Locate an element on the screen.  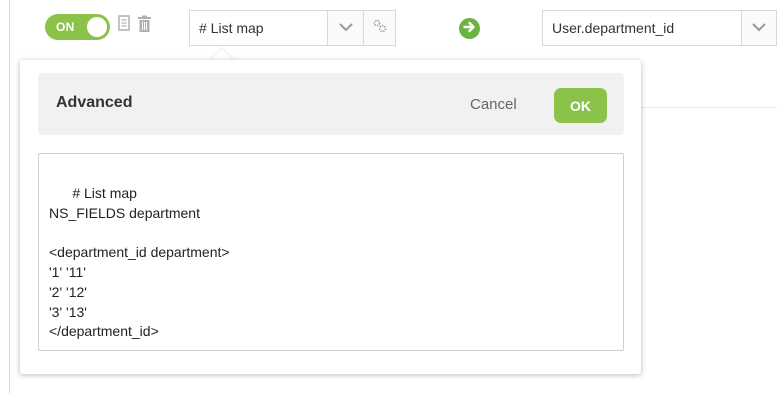
arrow-right-circle-icon is located at coordinates (469, 29).